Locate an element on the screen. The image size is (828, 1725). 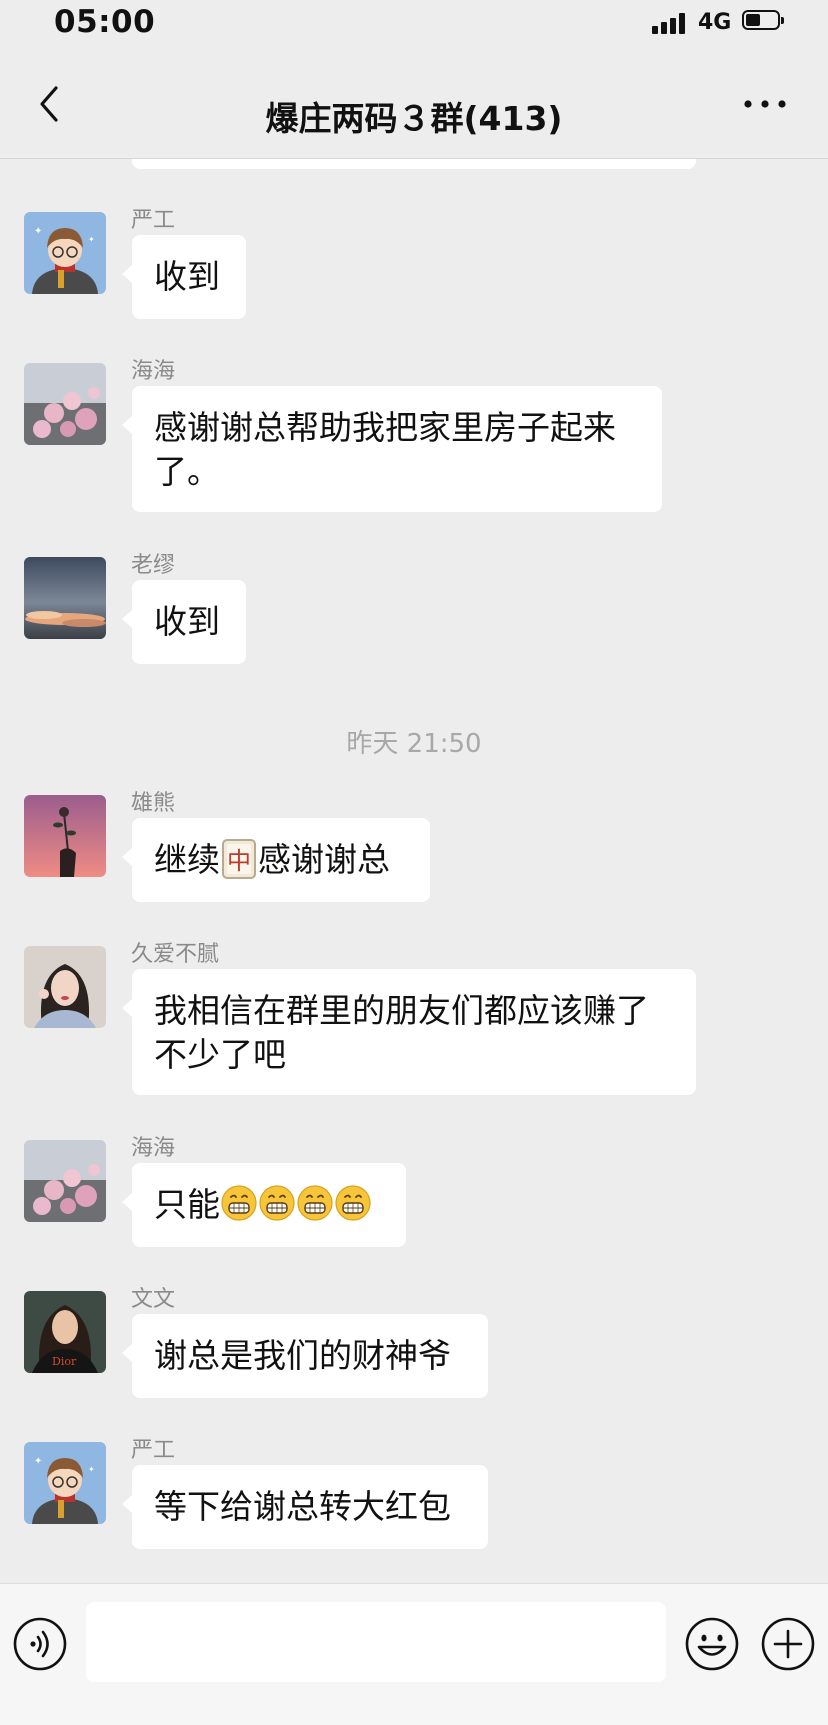
voice-icon is located at coordinates (40, 1644).